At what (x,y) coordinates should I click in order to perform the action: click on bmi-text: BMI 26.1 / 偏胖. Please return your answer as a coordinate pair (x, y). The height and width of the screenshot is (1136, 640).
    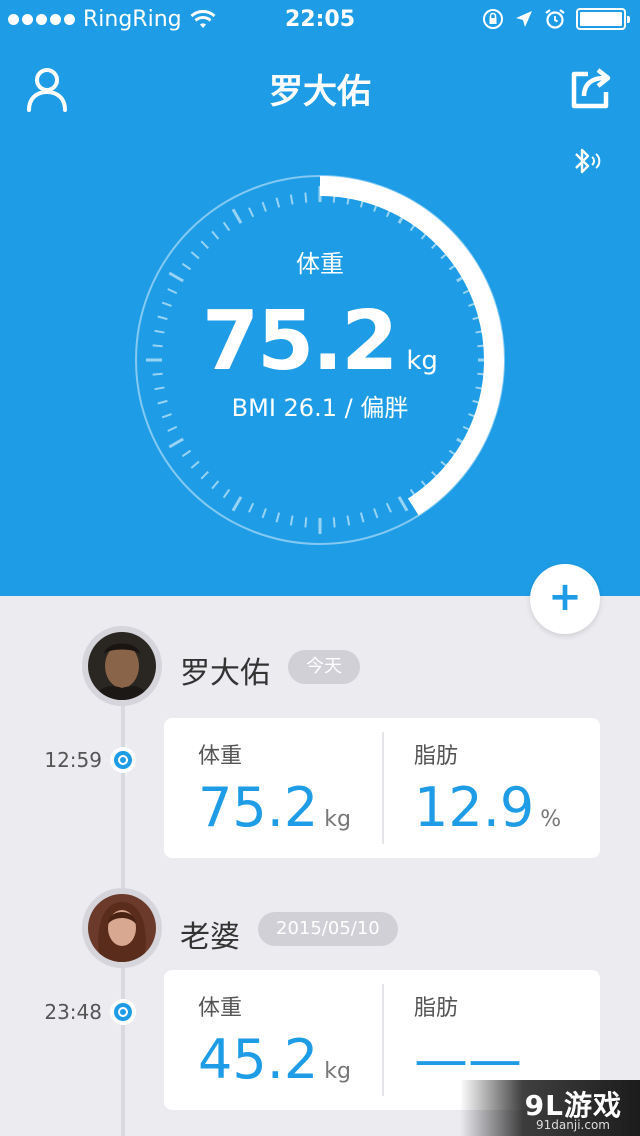
    Looking at the image, I should click on (320, 408).